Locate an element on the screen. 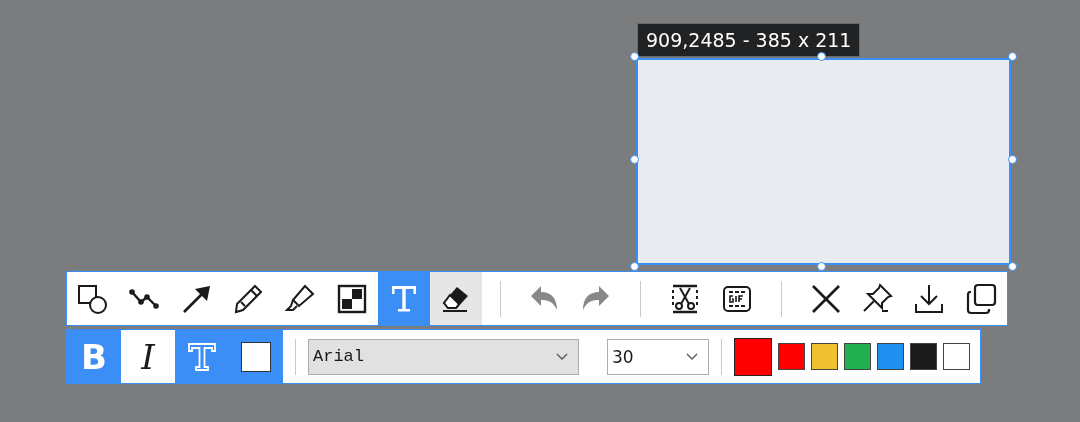 Image resolution: width=1080 pixels, height=422 pixels. font-dropdown: Arial is located at coordinates (443, 356).